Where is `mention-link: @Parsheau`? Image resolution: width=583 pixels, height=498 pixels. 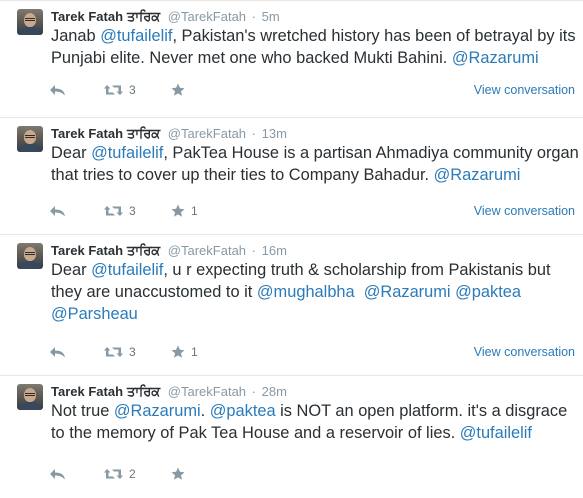
mention-link: @Parsheau is located at coordinates (94, 314).